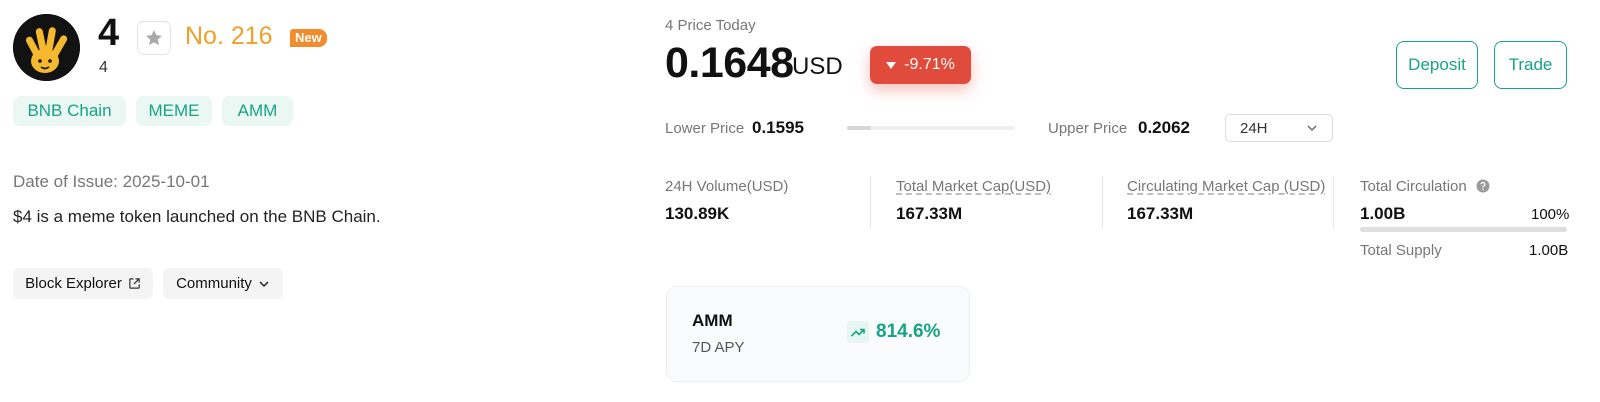 Image resolution: width=1600 pixels, height=402 pixels. Describe the element at coordinates (1226, 186) in the screenshot. I see `circulating-market-cap-label: Circulating Market Cap (USD)` at that location.